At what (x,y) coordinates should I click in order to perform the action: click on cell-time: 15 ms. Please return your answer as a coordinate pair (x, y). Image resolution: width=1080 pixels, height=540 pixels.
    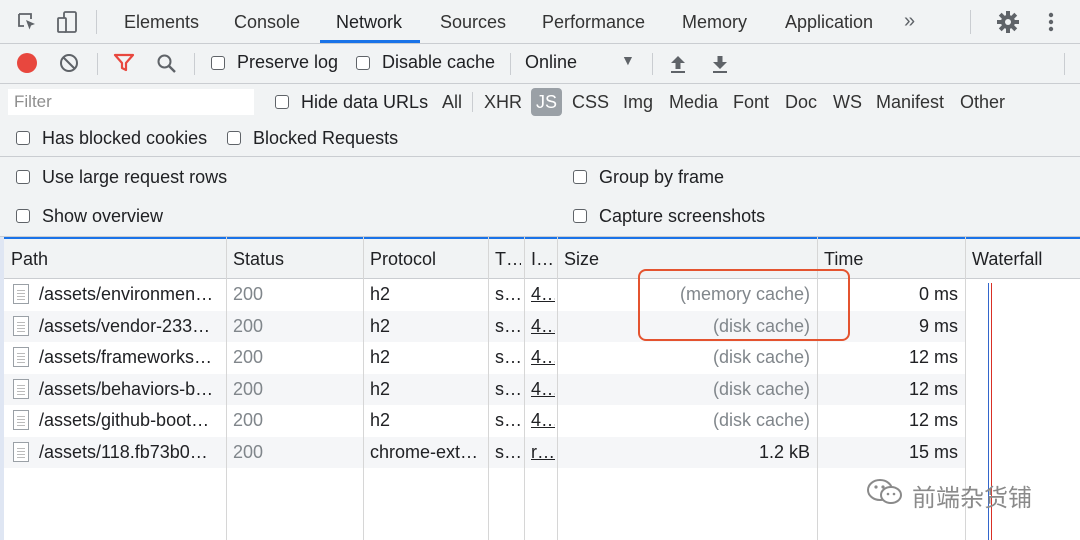
    Looking at the image, I should click on (933, 451).